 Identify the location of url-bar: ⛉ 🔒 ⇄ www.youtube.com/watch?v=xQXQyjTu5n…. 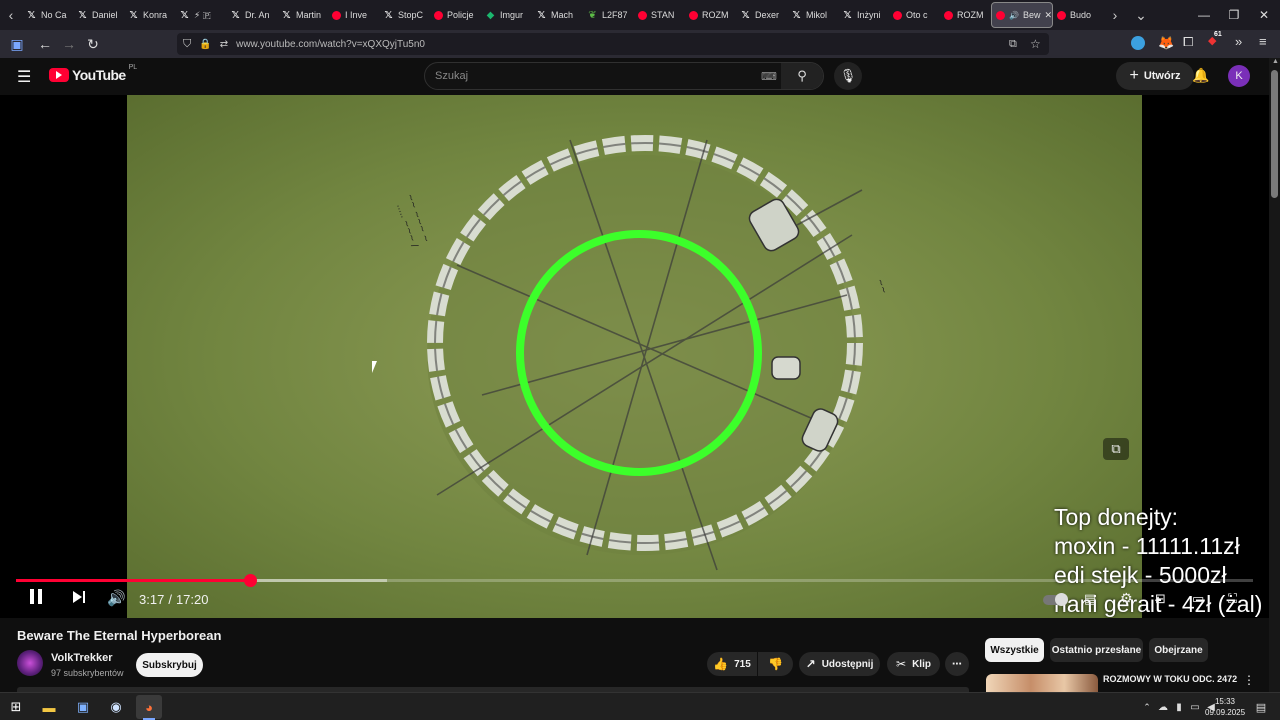
(613, 44).